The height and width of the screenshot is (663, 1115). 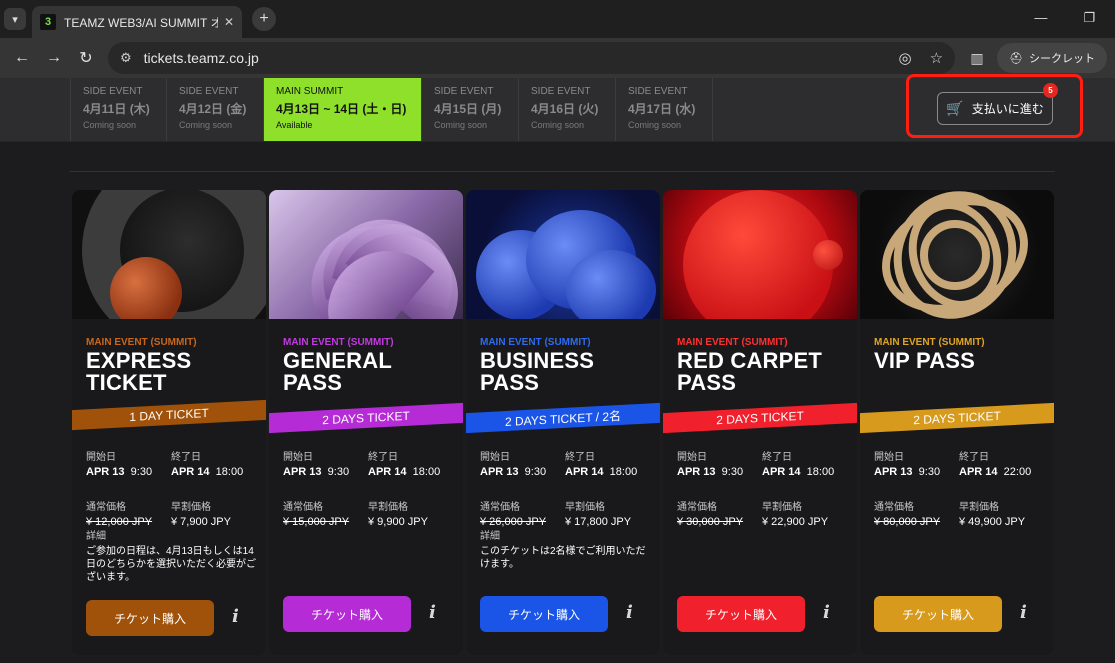 I want to click on date-tab-apr12: SIDE EVENT 4月12日 (金) Coming soon, so click(x=215, y=109).